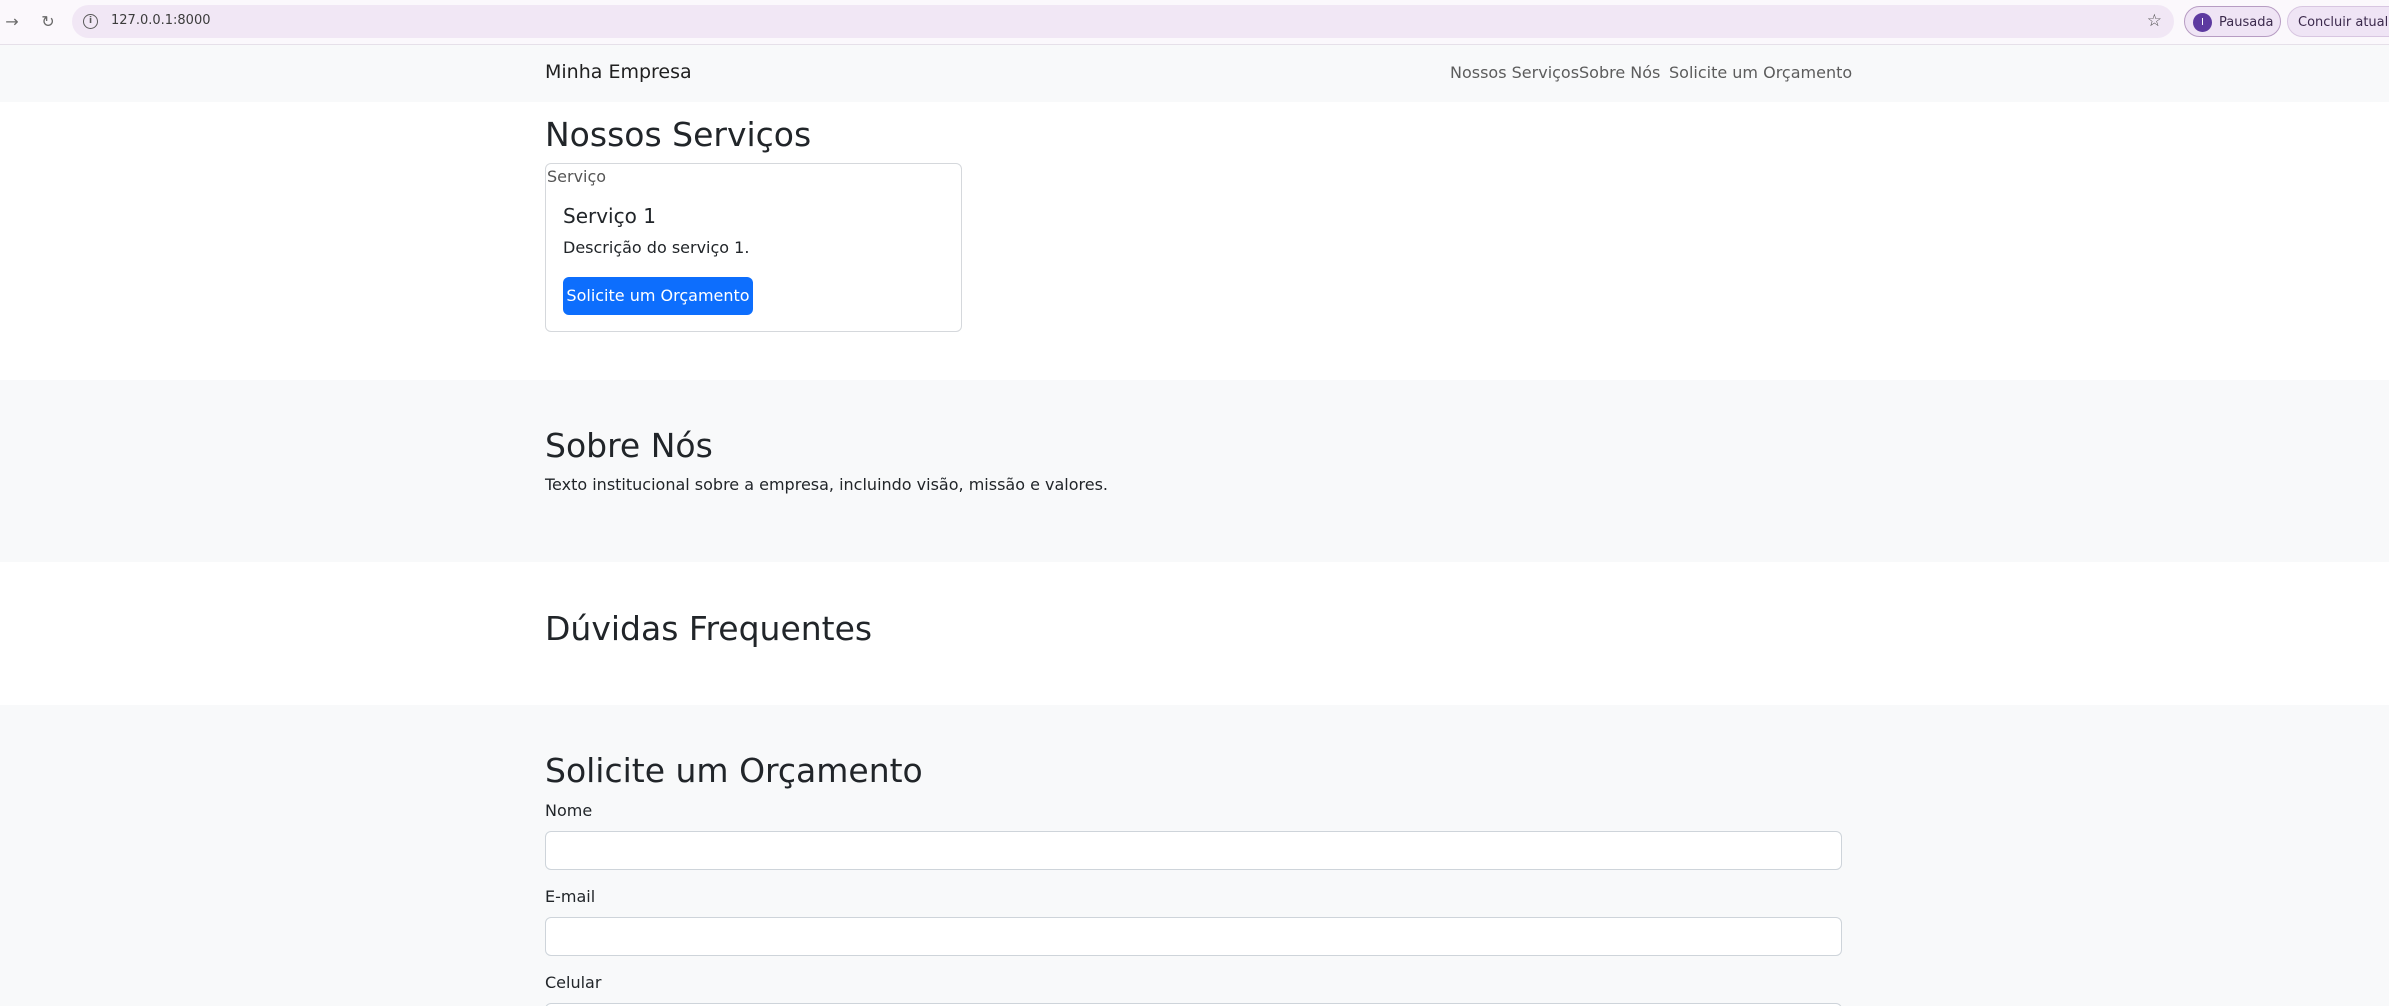  What do you see at coordinates (90, 21) in the screenshot?
I see `site-info-icon: i` at bounding box center [90, 21].